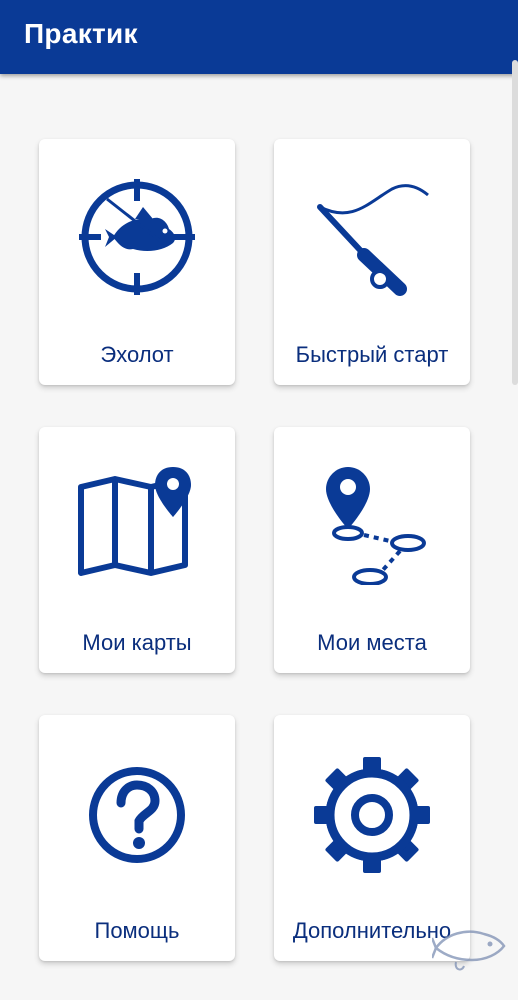 The width and height of the screenshot is (518, 1000). Describe the element at coordinates (137, 237) in the screenshot. I see `fish-sonar-icon` at that location.